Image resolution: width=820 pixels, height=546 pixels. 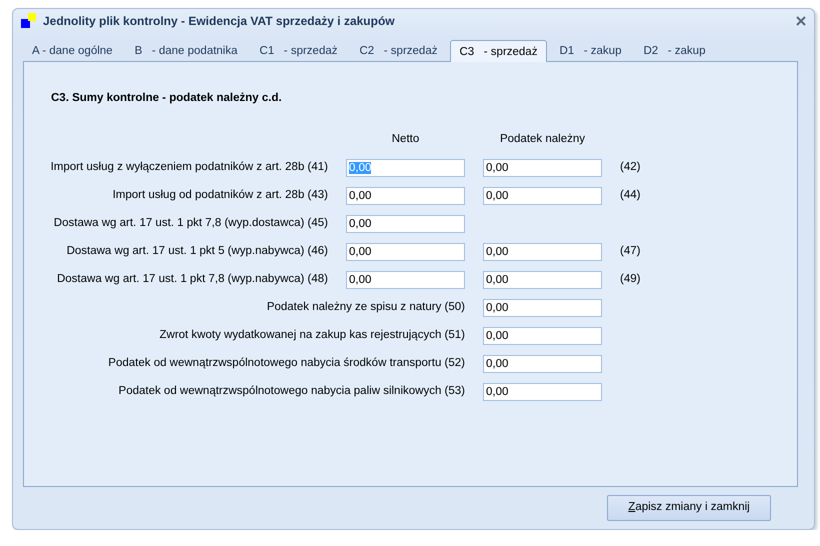 What do you see at coordinates (591, 50) in the screenshot?
I see `tab: D1 - zakup` at bounding box center [591, 50].